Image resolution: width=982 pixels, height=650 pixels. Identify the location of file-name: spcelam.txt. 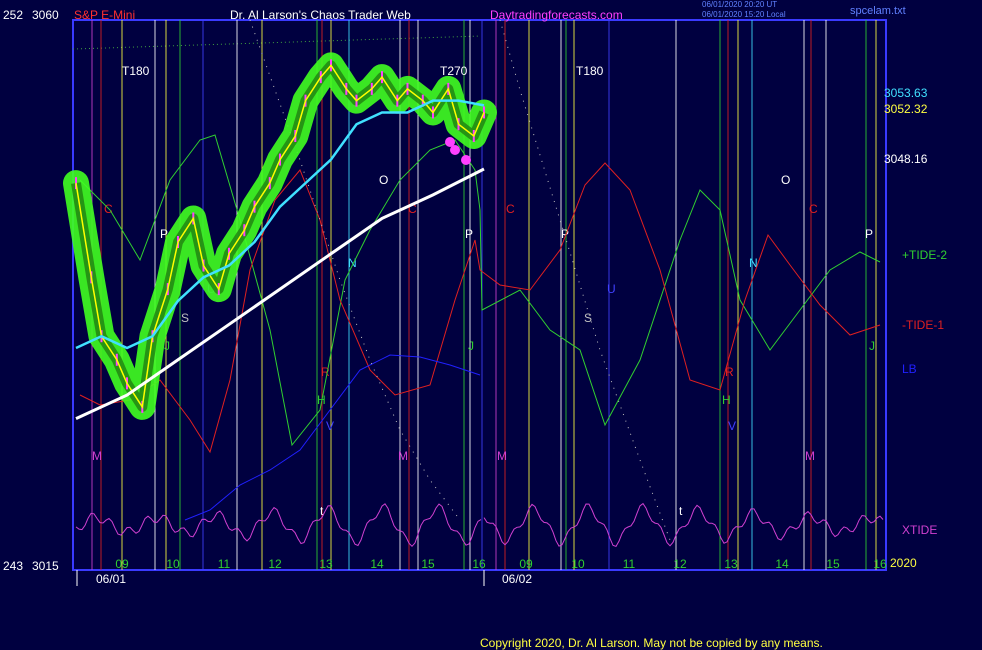
(878, 11).